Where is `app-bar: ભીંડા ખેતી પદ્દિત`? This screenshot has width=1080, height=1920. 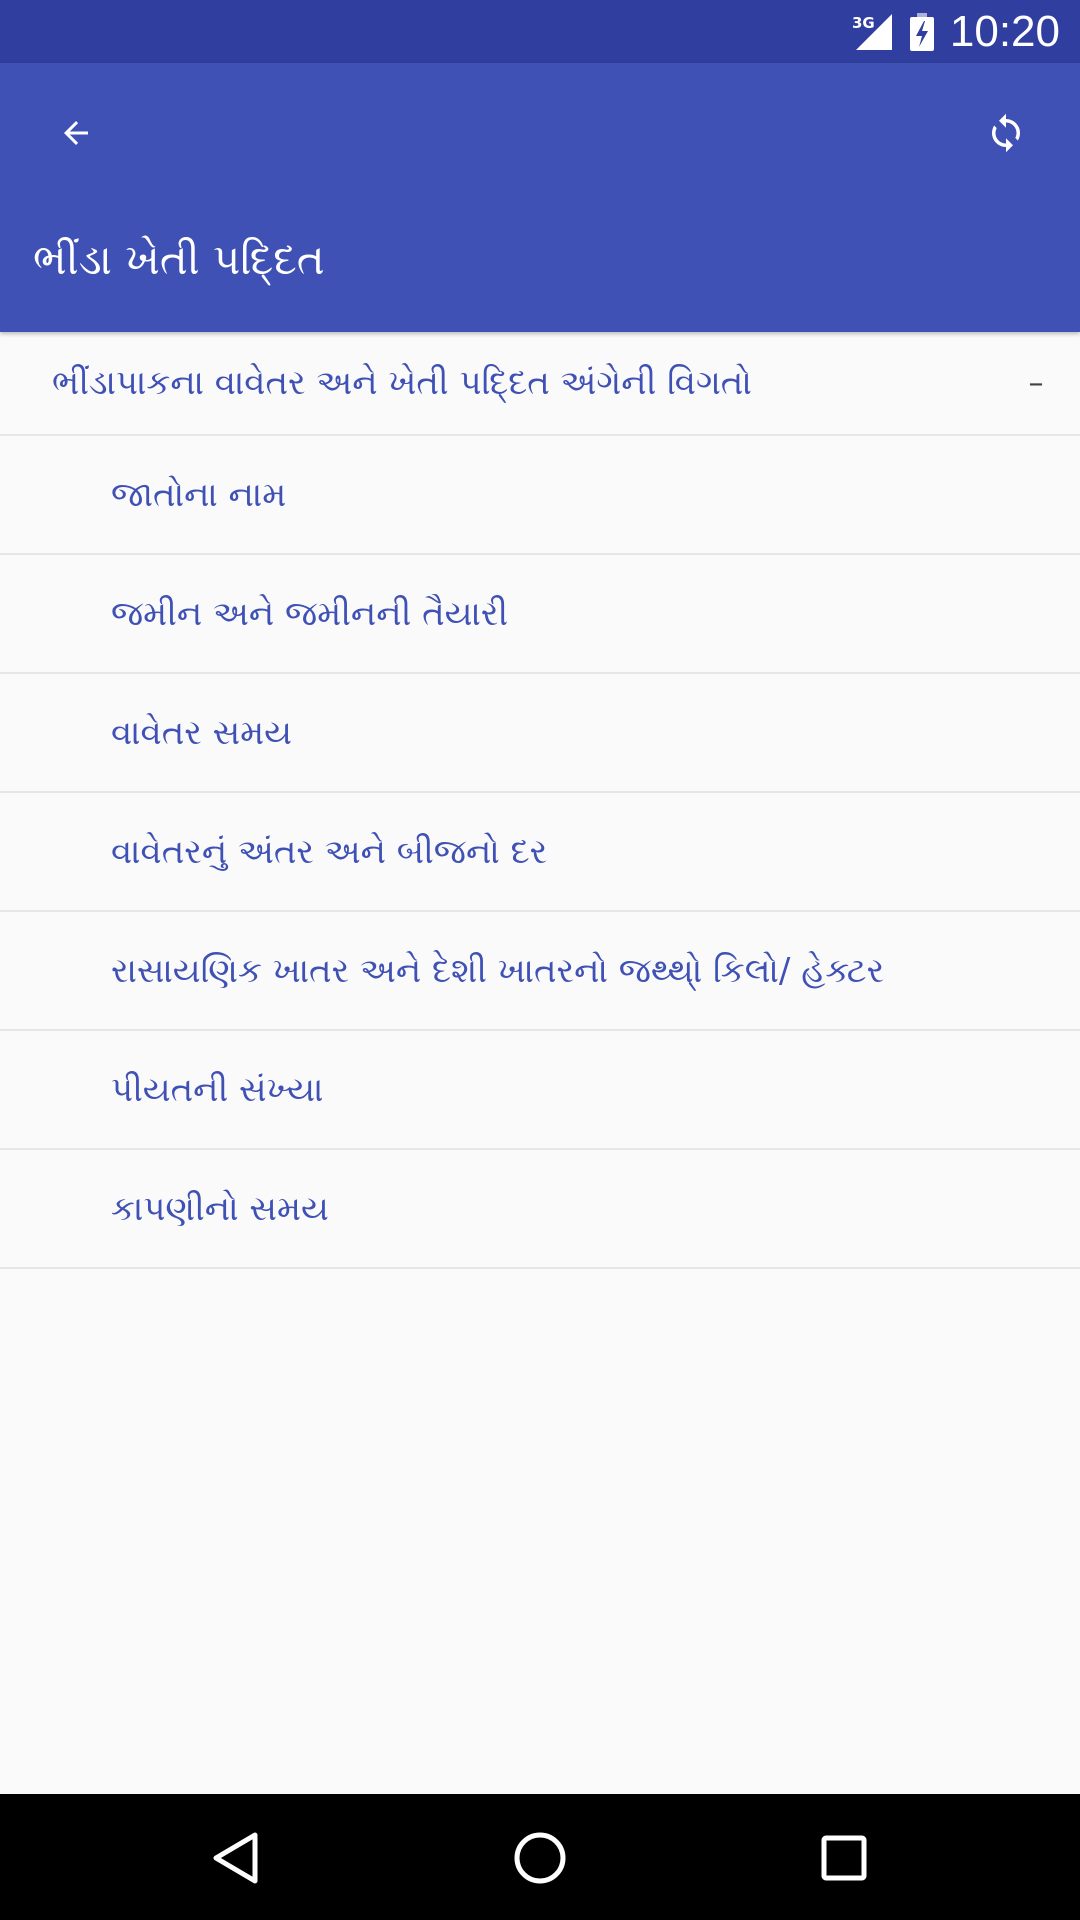 app-bar: ભીંડા ખેતી પદ્દિત is located at coordinates (540, 197).